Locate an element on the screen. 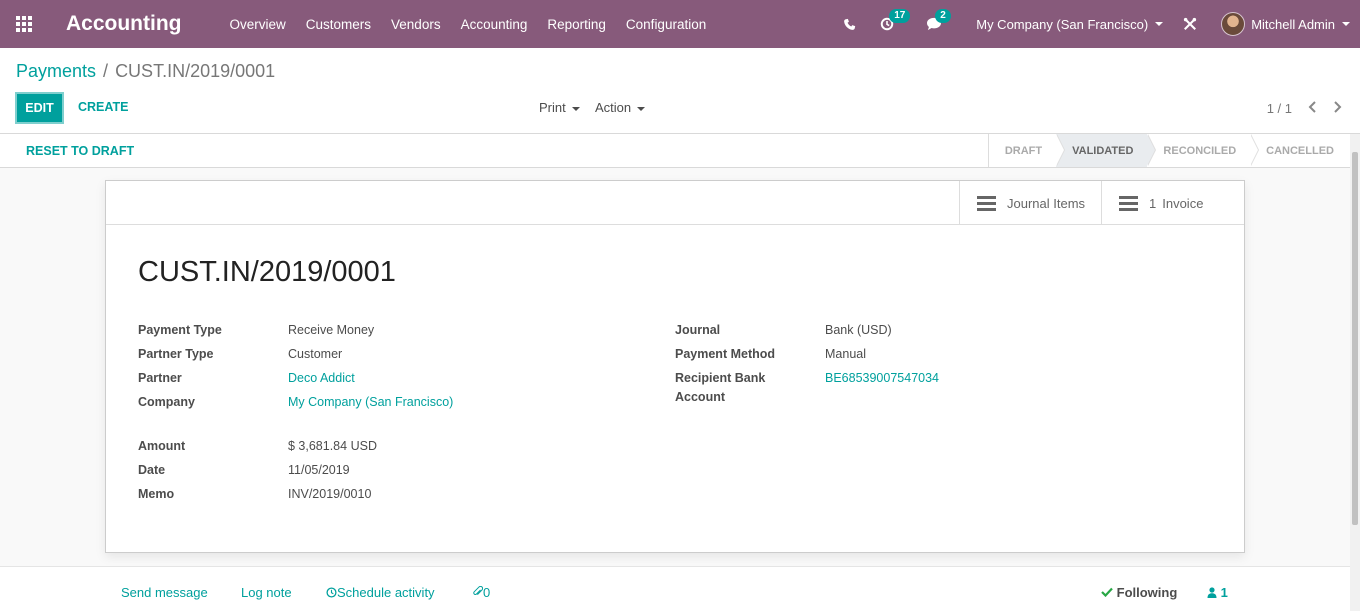 The image size is (1360, 611). stage-label: RECONCILED is located at coordinates (1200, 150).